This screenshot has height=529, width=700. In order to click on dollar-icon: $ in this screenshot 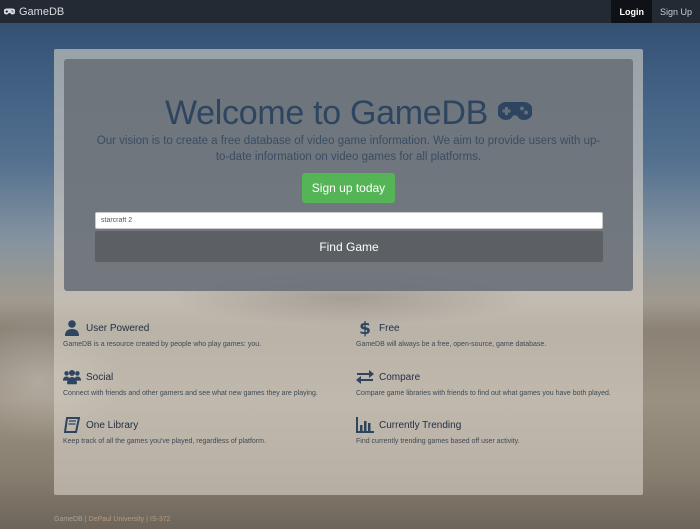, I will do `click(365, 328)`.